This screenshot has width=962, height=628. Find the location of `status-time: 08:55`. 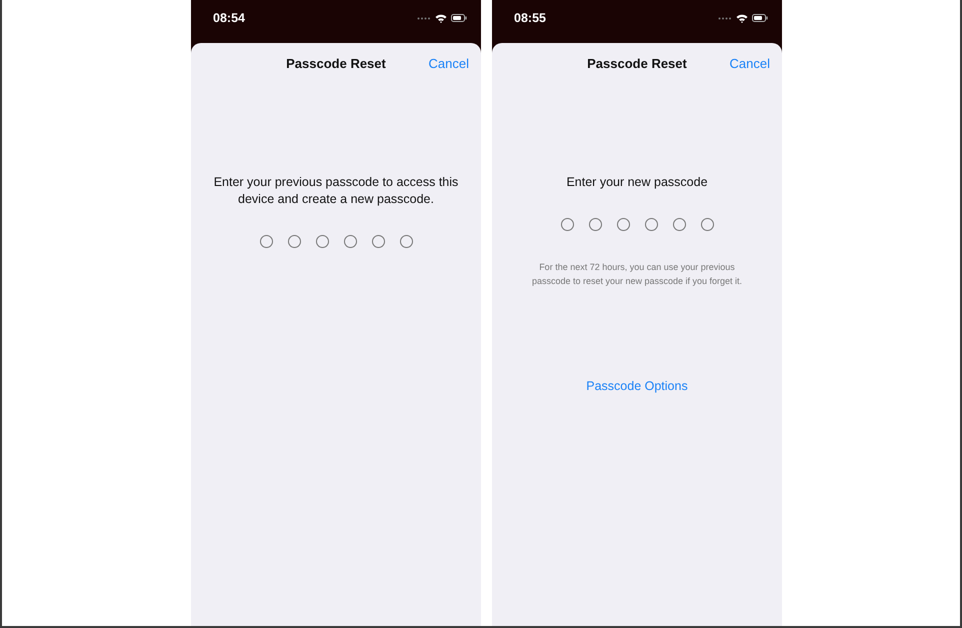

status-time: 08:55 is located at coordinates (530, 18).